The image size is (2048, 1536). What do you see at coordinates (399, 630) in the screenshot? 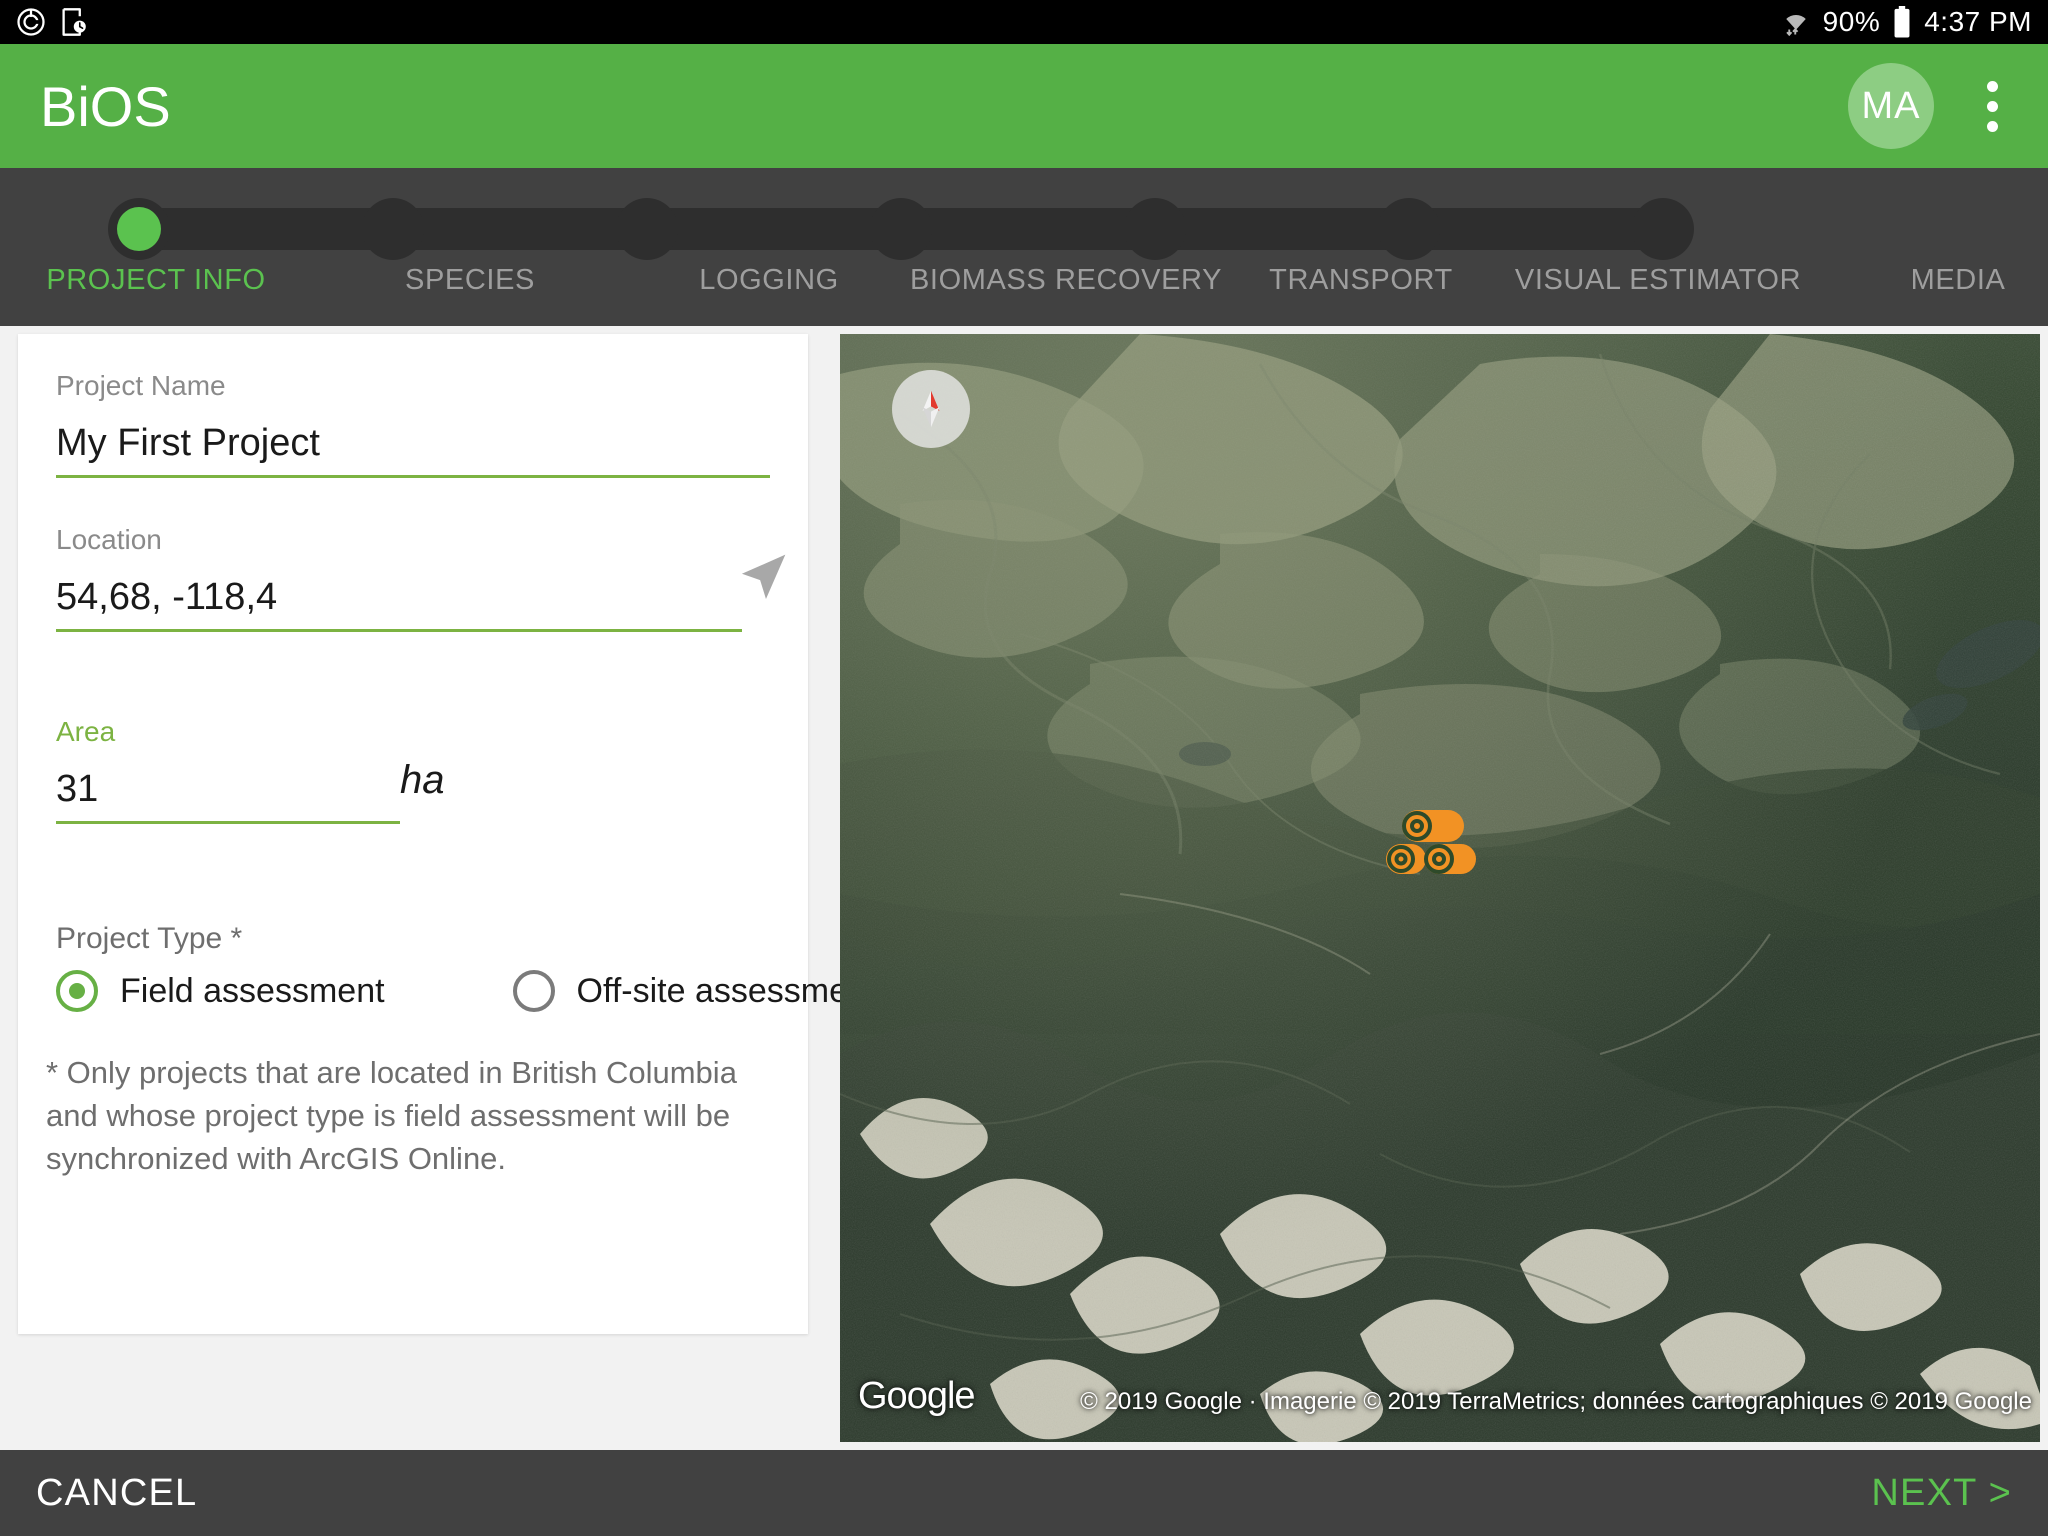
I see `location-underline` at bounding box center [399, 630].